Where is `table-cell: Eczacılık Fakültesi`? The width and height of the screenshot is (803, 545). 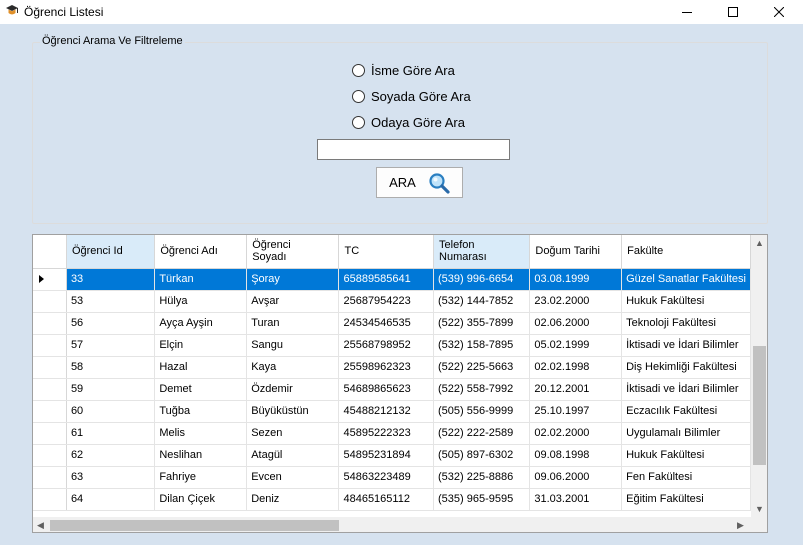 table-cell: Eczacılık Fakültesi is located at coordinates (686, 411).